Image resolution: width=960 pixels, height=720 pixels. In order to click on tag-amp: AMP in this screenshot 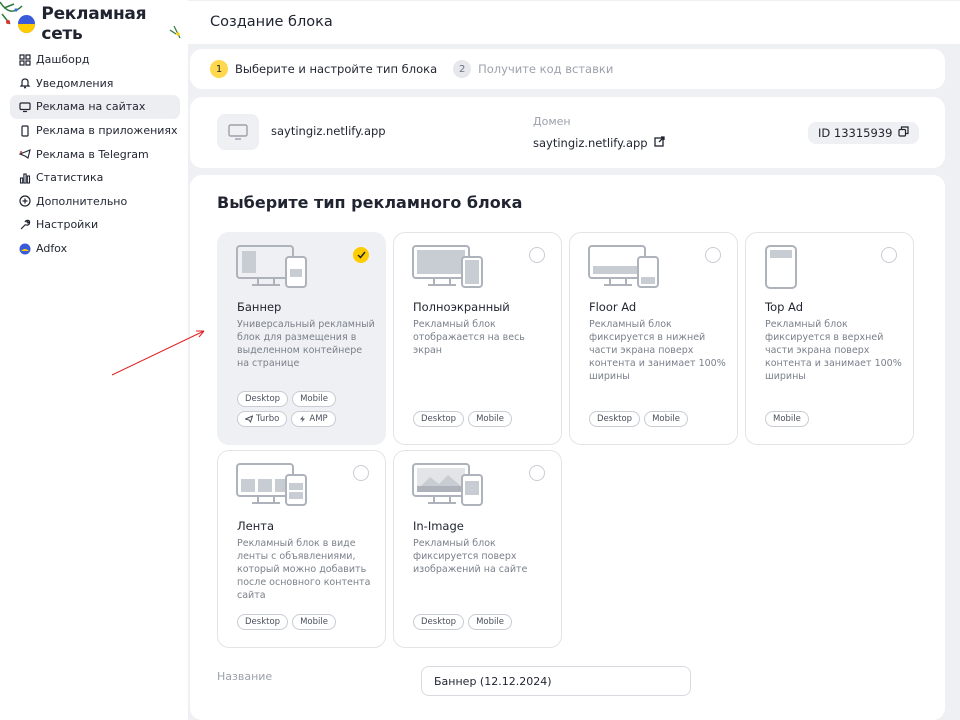, I will do `click(313, 419)`.